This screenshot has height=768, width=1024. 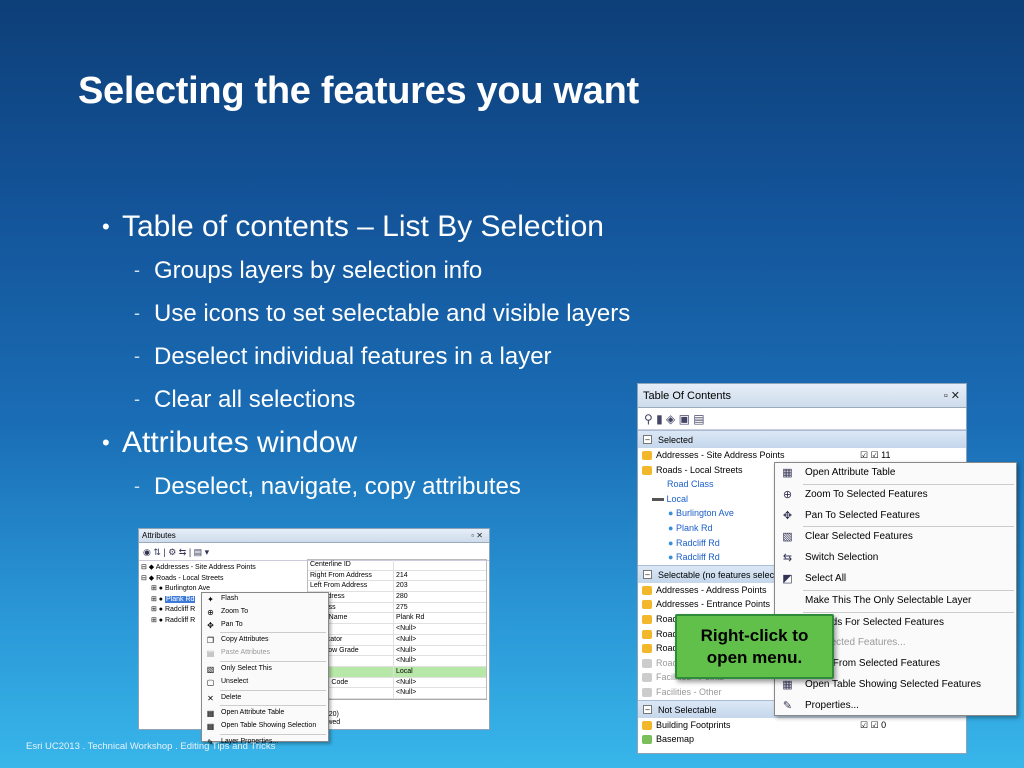 What do you see at coordinates (895, 495) in the screenshot?
I see `menu-item-zoom-to-selected-features: ⊕ Zoom To Selected Features` at bounding box center [895, 495].